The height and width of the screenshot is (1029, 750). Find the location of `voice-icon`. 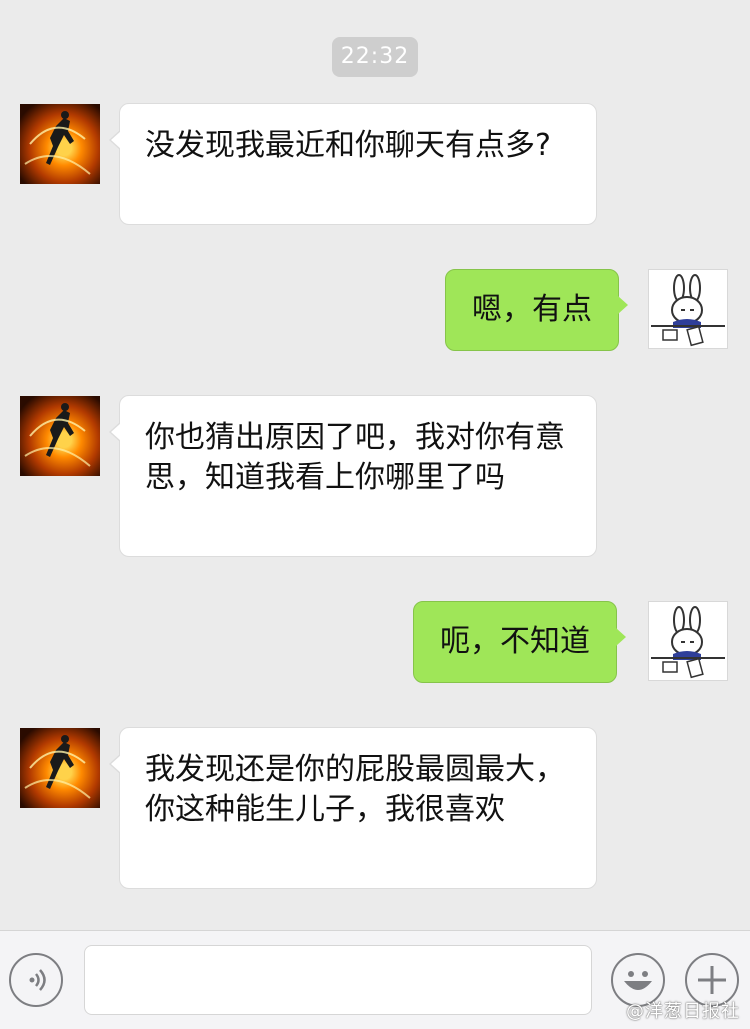

voice-icon is located at coordinates (37, 980).